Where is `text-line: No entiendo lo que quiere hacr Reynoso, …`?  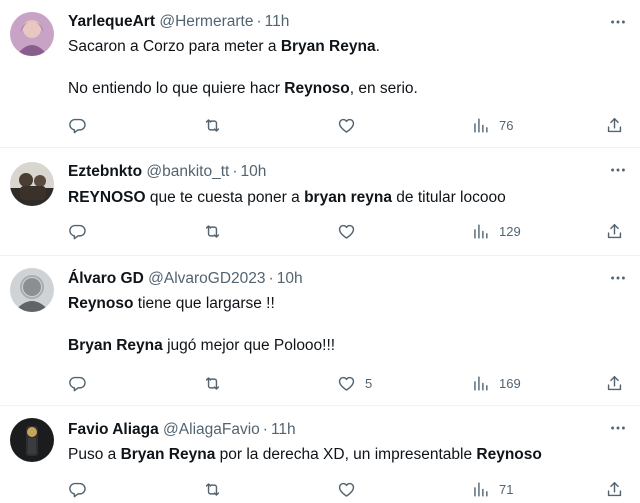
text-line: No entiendo lo que quiere hacr Reynoso, … is located at coordinates (344, 88).